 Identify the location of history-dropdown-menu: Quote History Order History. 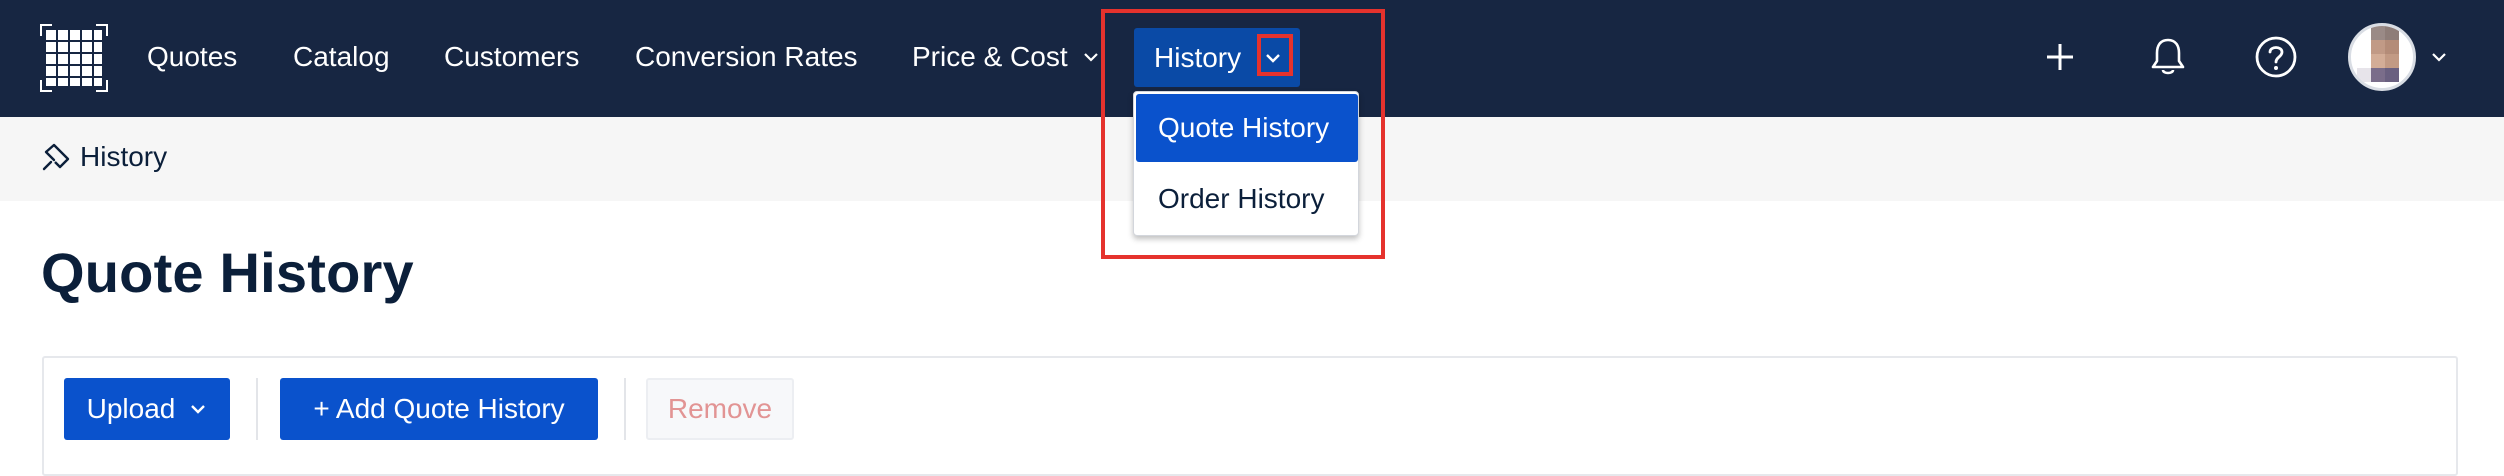
(1246, 163).